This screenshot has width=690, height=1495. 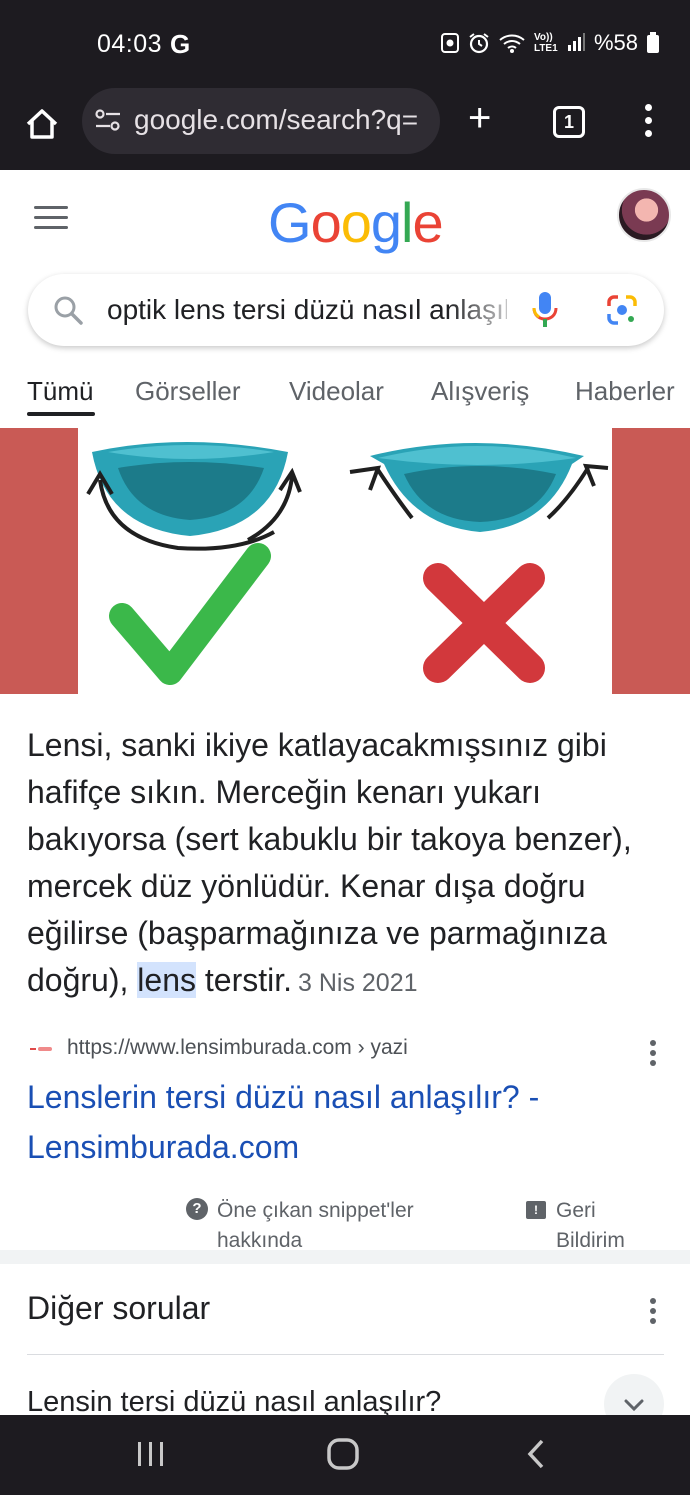 I want to click on back-icon, so click(x=537, y=1454).